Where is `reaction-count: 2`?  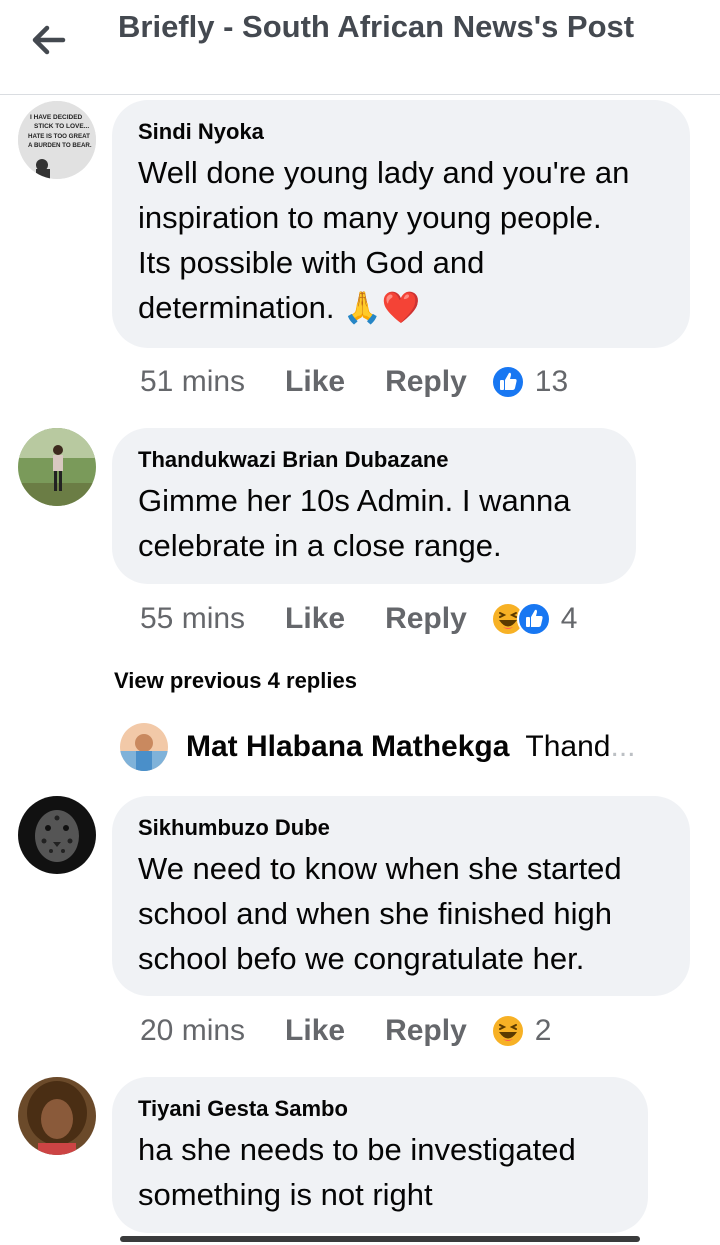
reaction-count: 2 is located at coordinates (543, 1030).